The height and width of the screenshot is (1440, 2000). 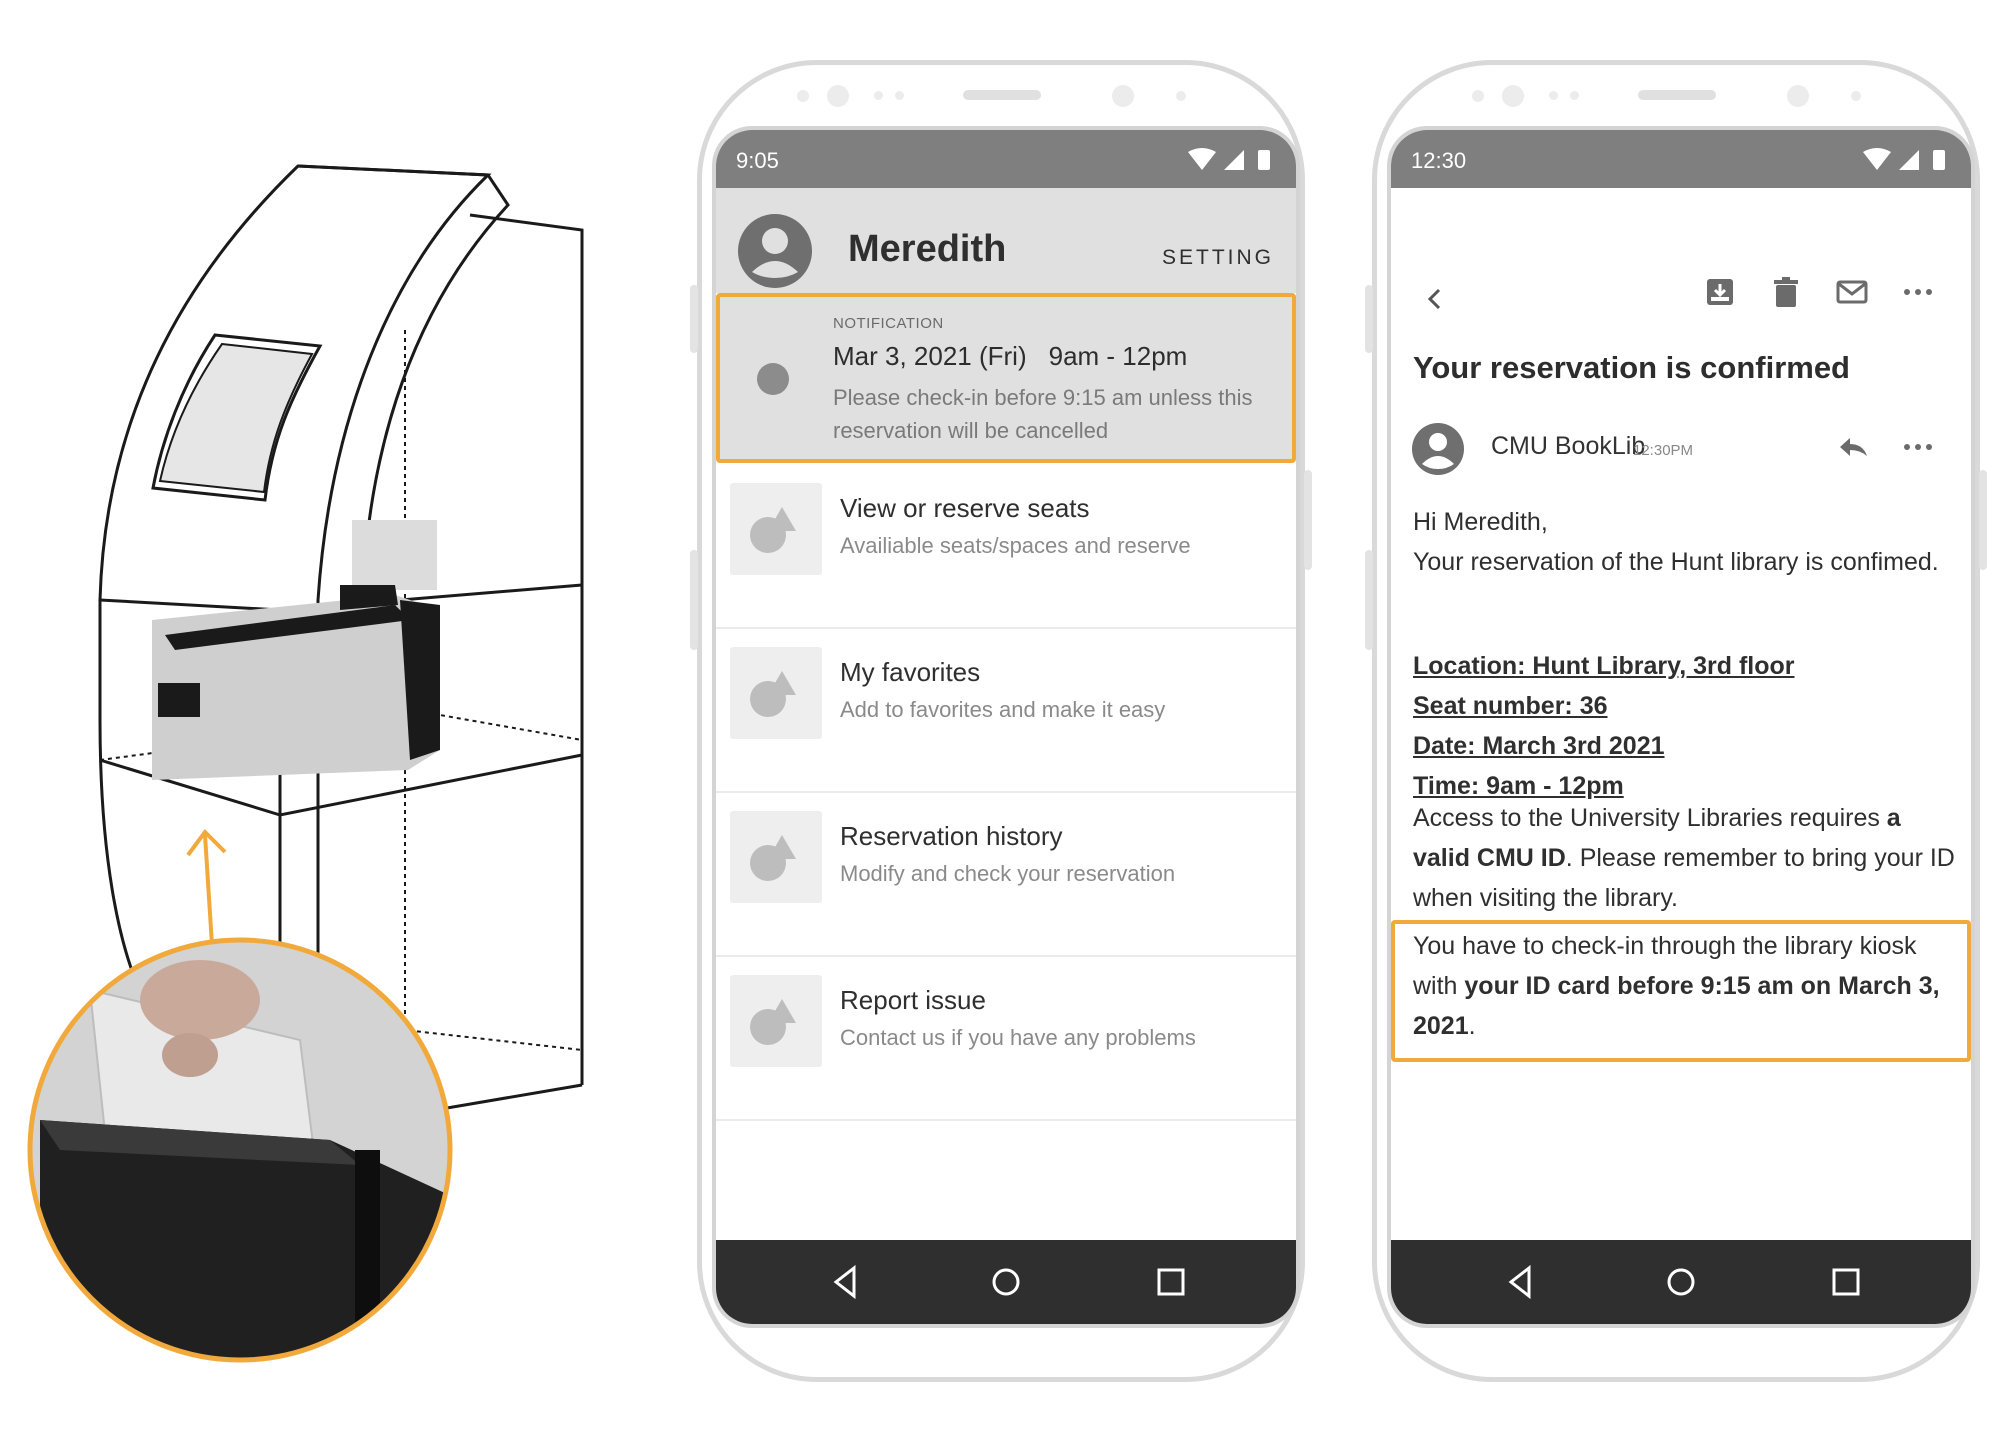 What do you see at coordinates (775, 251) in the screenshot?
I see `user-avatar-icon` at bounding box center [775, 251].